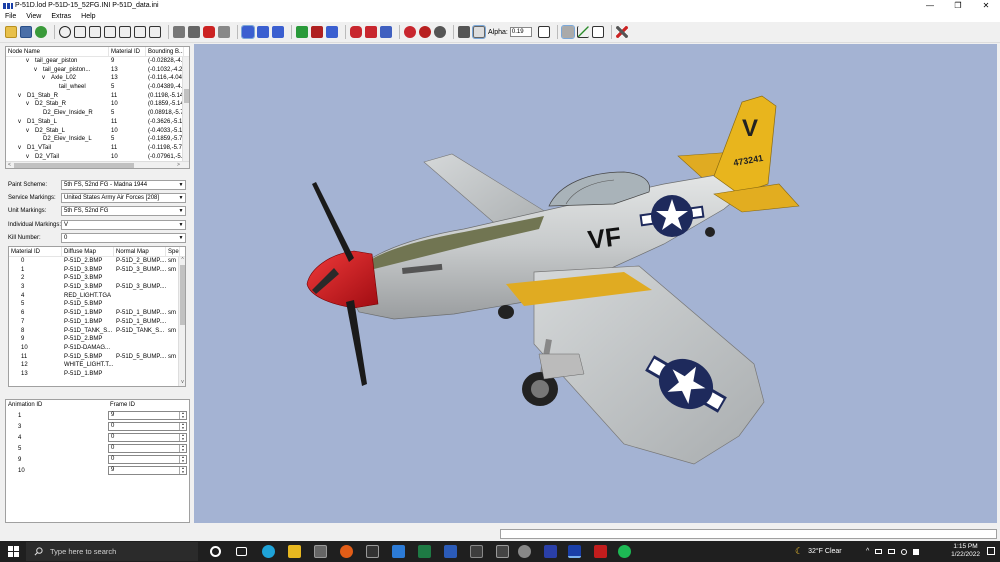 This screenshot has height=562, width=1000. What do you see at coordinates (916, 551) in the screenshot?
I see `volume-icon` at bounding box center [916, 551].